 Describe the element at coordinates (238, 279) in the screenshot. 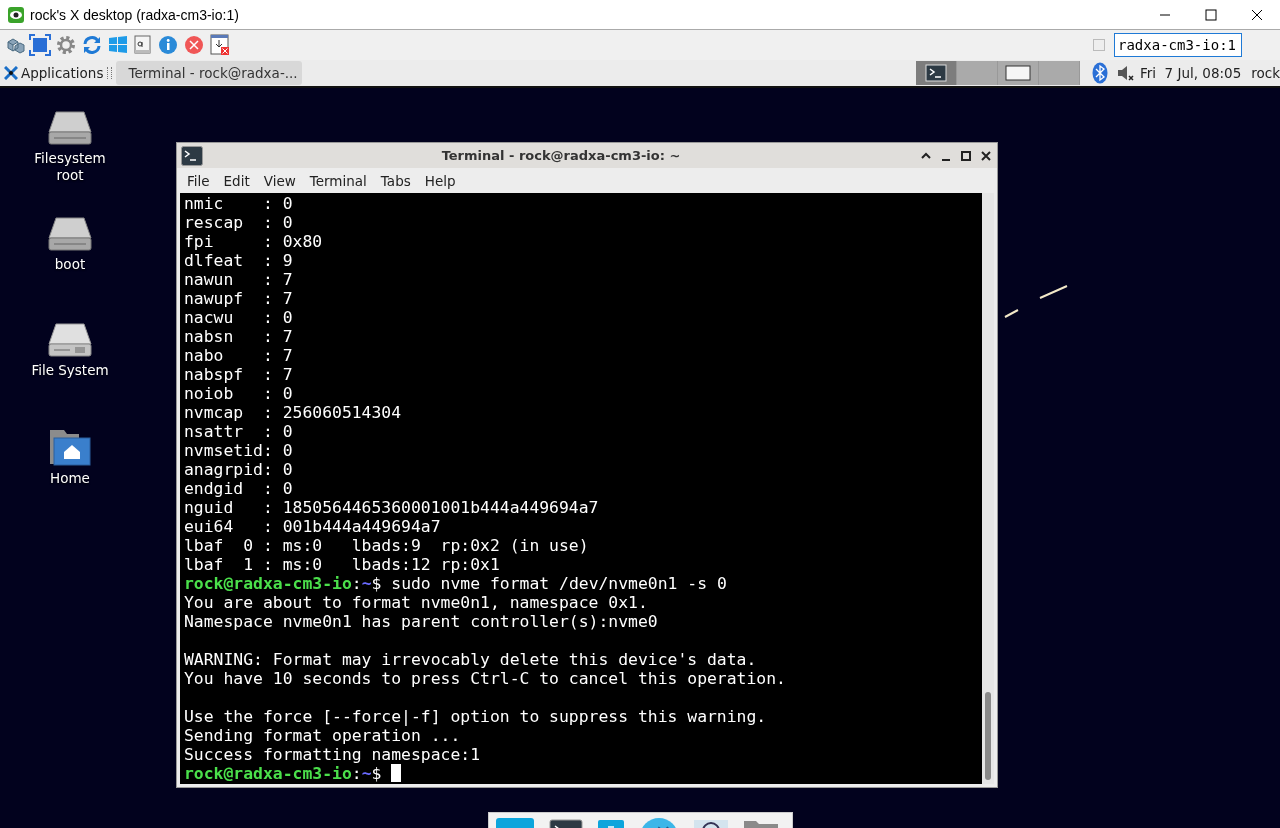

I see `terminal-line: nawun : 7` at that location.